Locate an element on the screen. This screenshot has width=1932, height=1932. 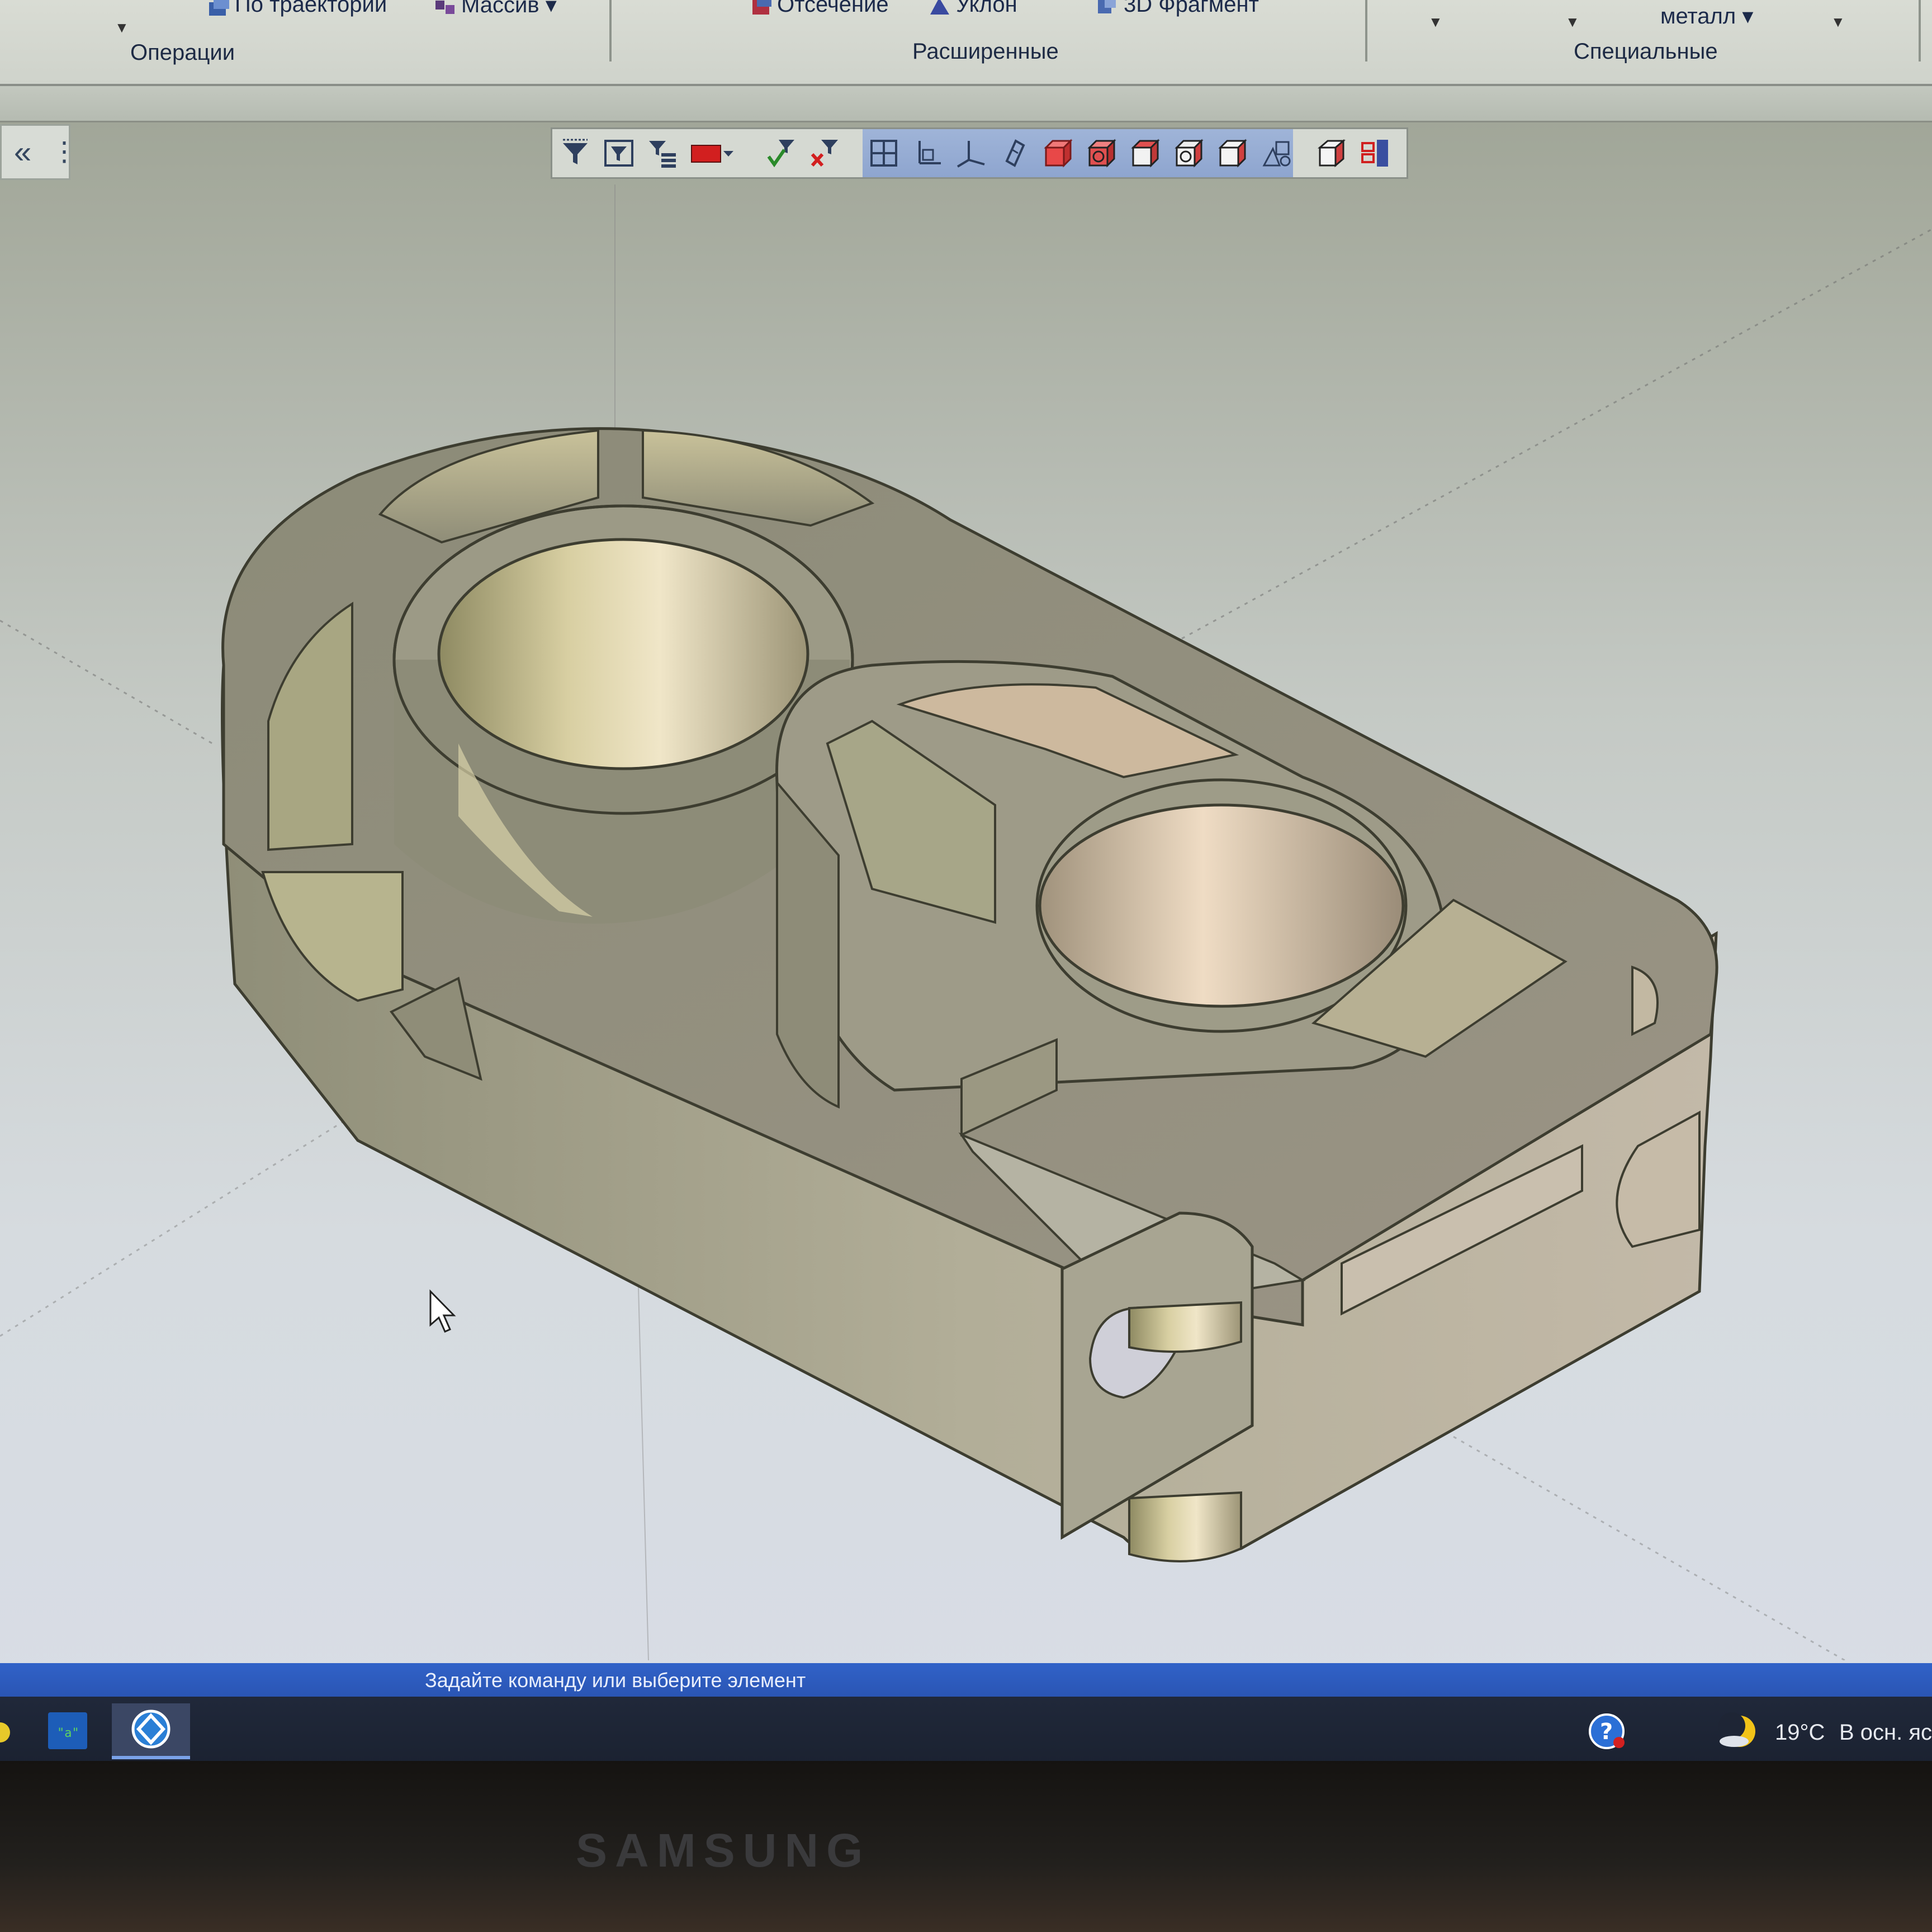
grip-icon: ⋮ is located at coordinates (64, 152).